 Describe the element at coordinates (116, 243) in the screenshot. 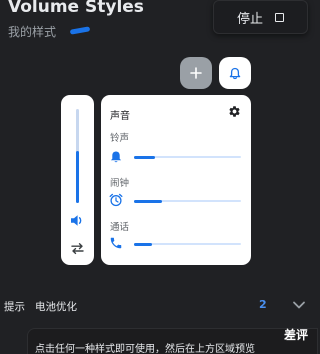

I see `phone-icon` at that location.